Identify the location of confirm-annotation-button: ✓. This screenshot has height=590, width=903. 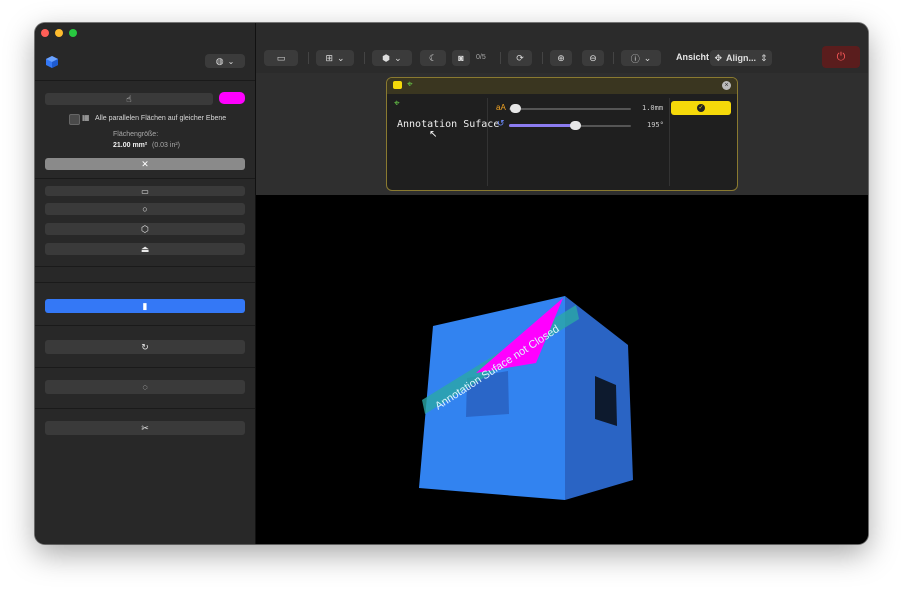
(701, 108).